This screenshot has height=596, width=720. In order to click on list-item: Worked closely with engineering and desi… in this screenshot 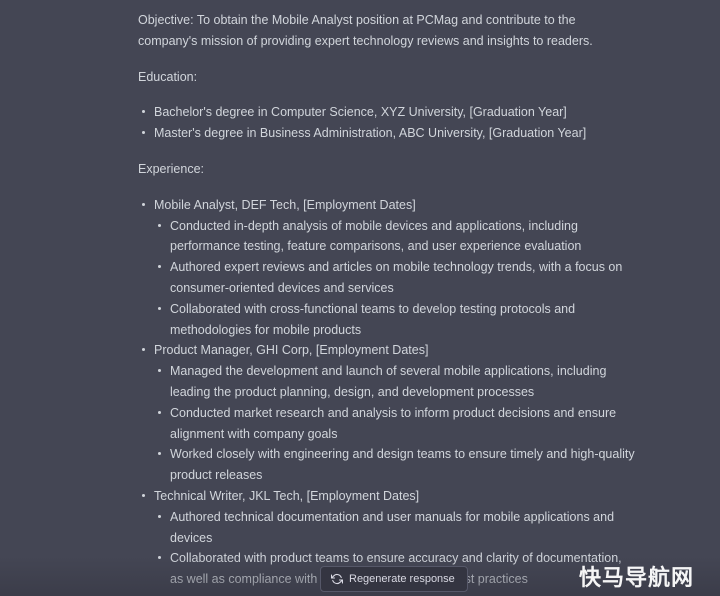, I will do `click(396, 465)`.